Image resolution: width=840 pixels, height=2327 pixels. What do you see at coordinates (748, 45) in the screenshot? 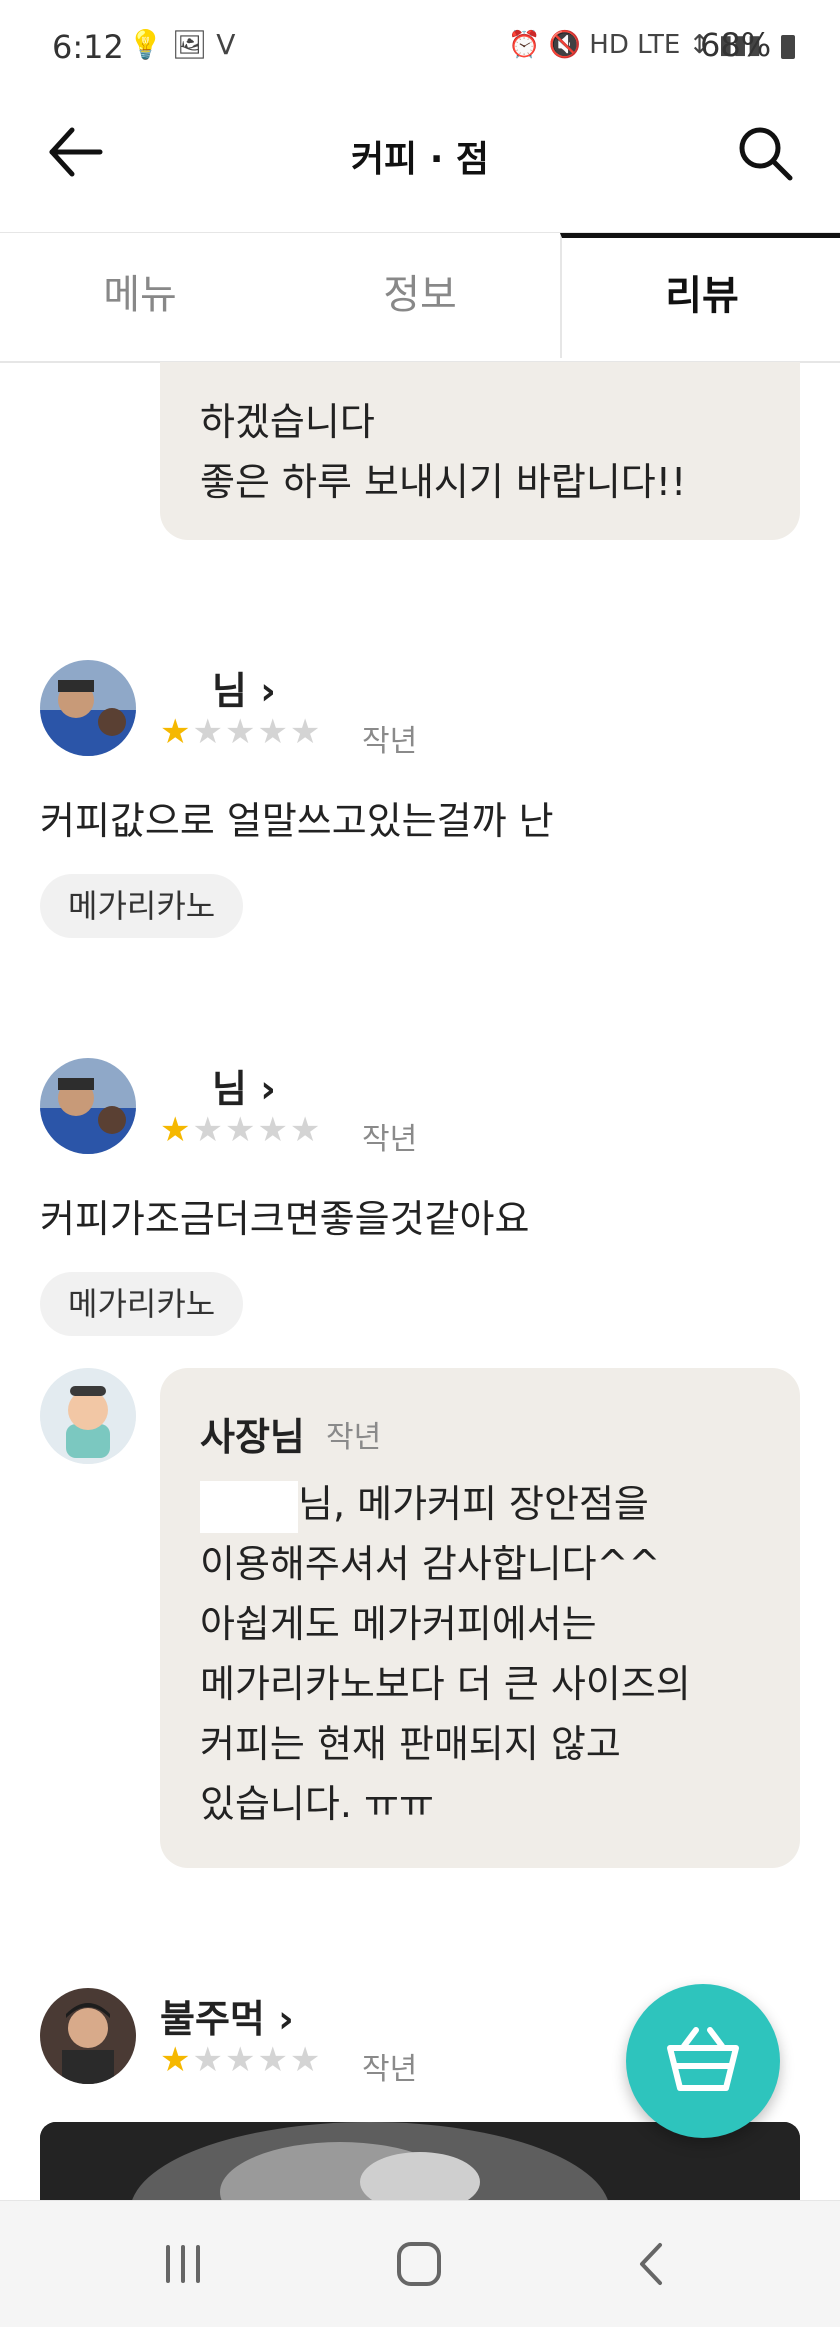
I see `battery-level: 68%` at bounding box center [748, 45].